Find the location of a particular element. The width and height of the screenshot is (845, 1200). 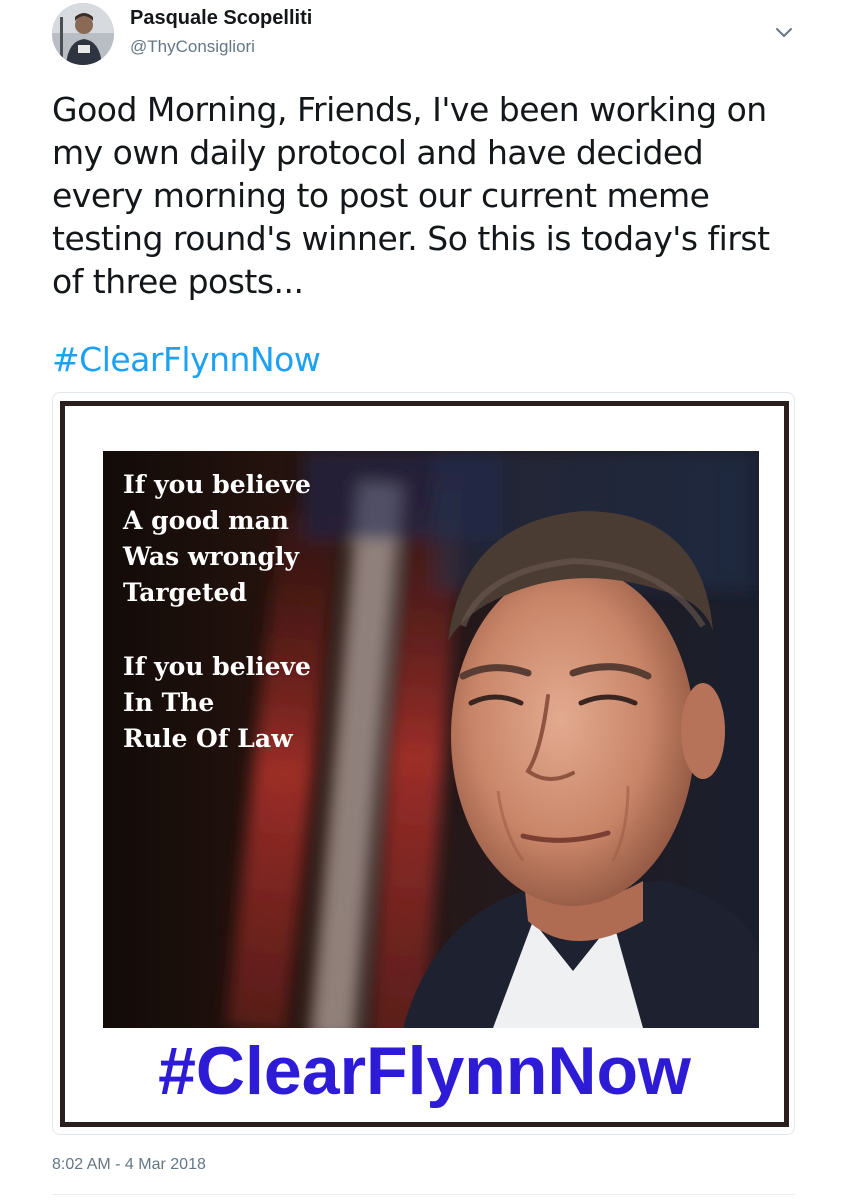

hashtag-link: #ClearFlynnNow is located at coordinates (186, 359).